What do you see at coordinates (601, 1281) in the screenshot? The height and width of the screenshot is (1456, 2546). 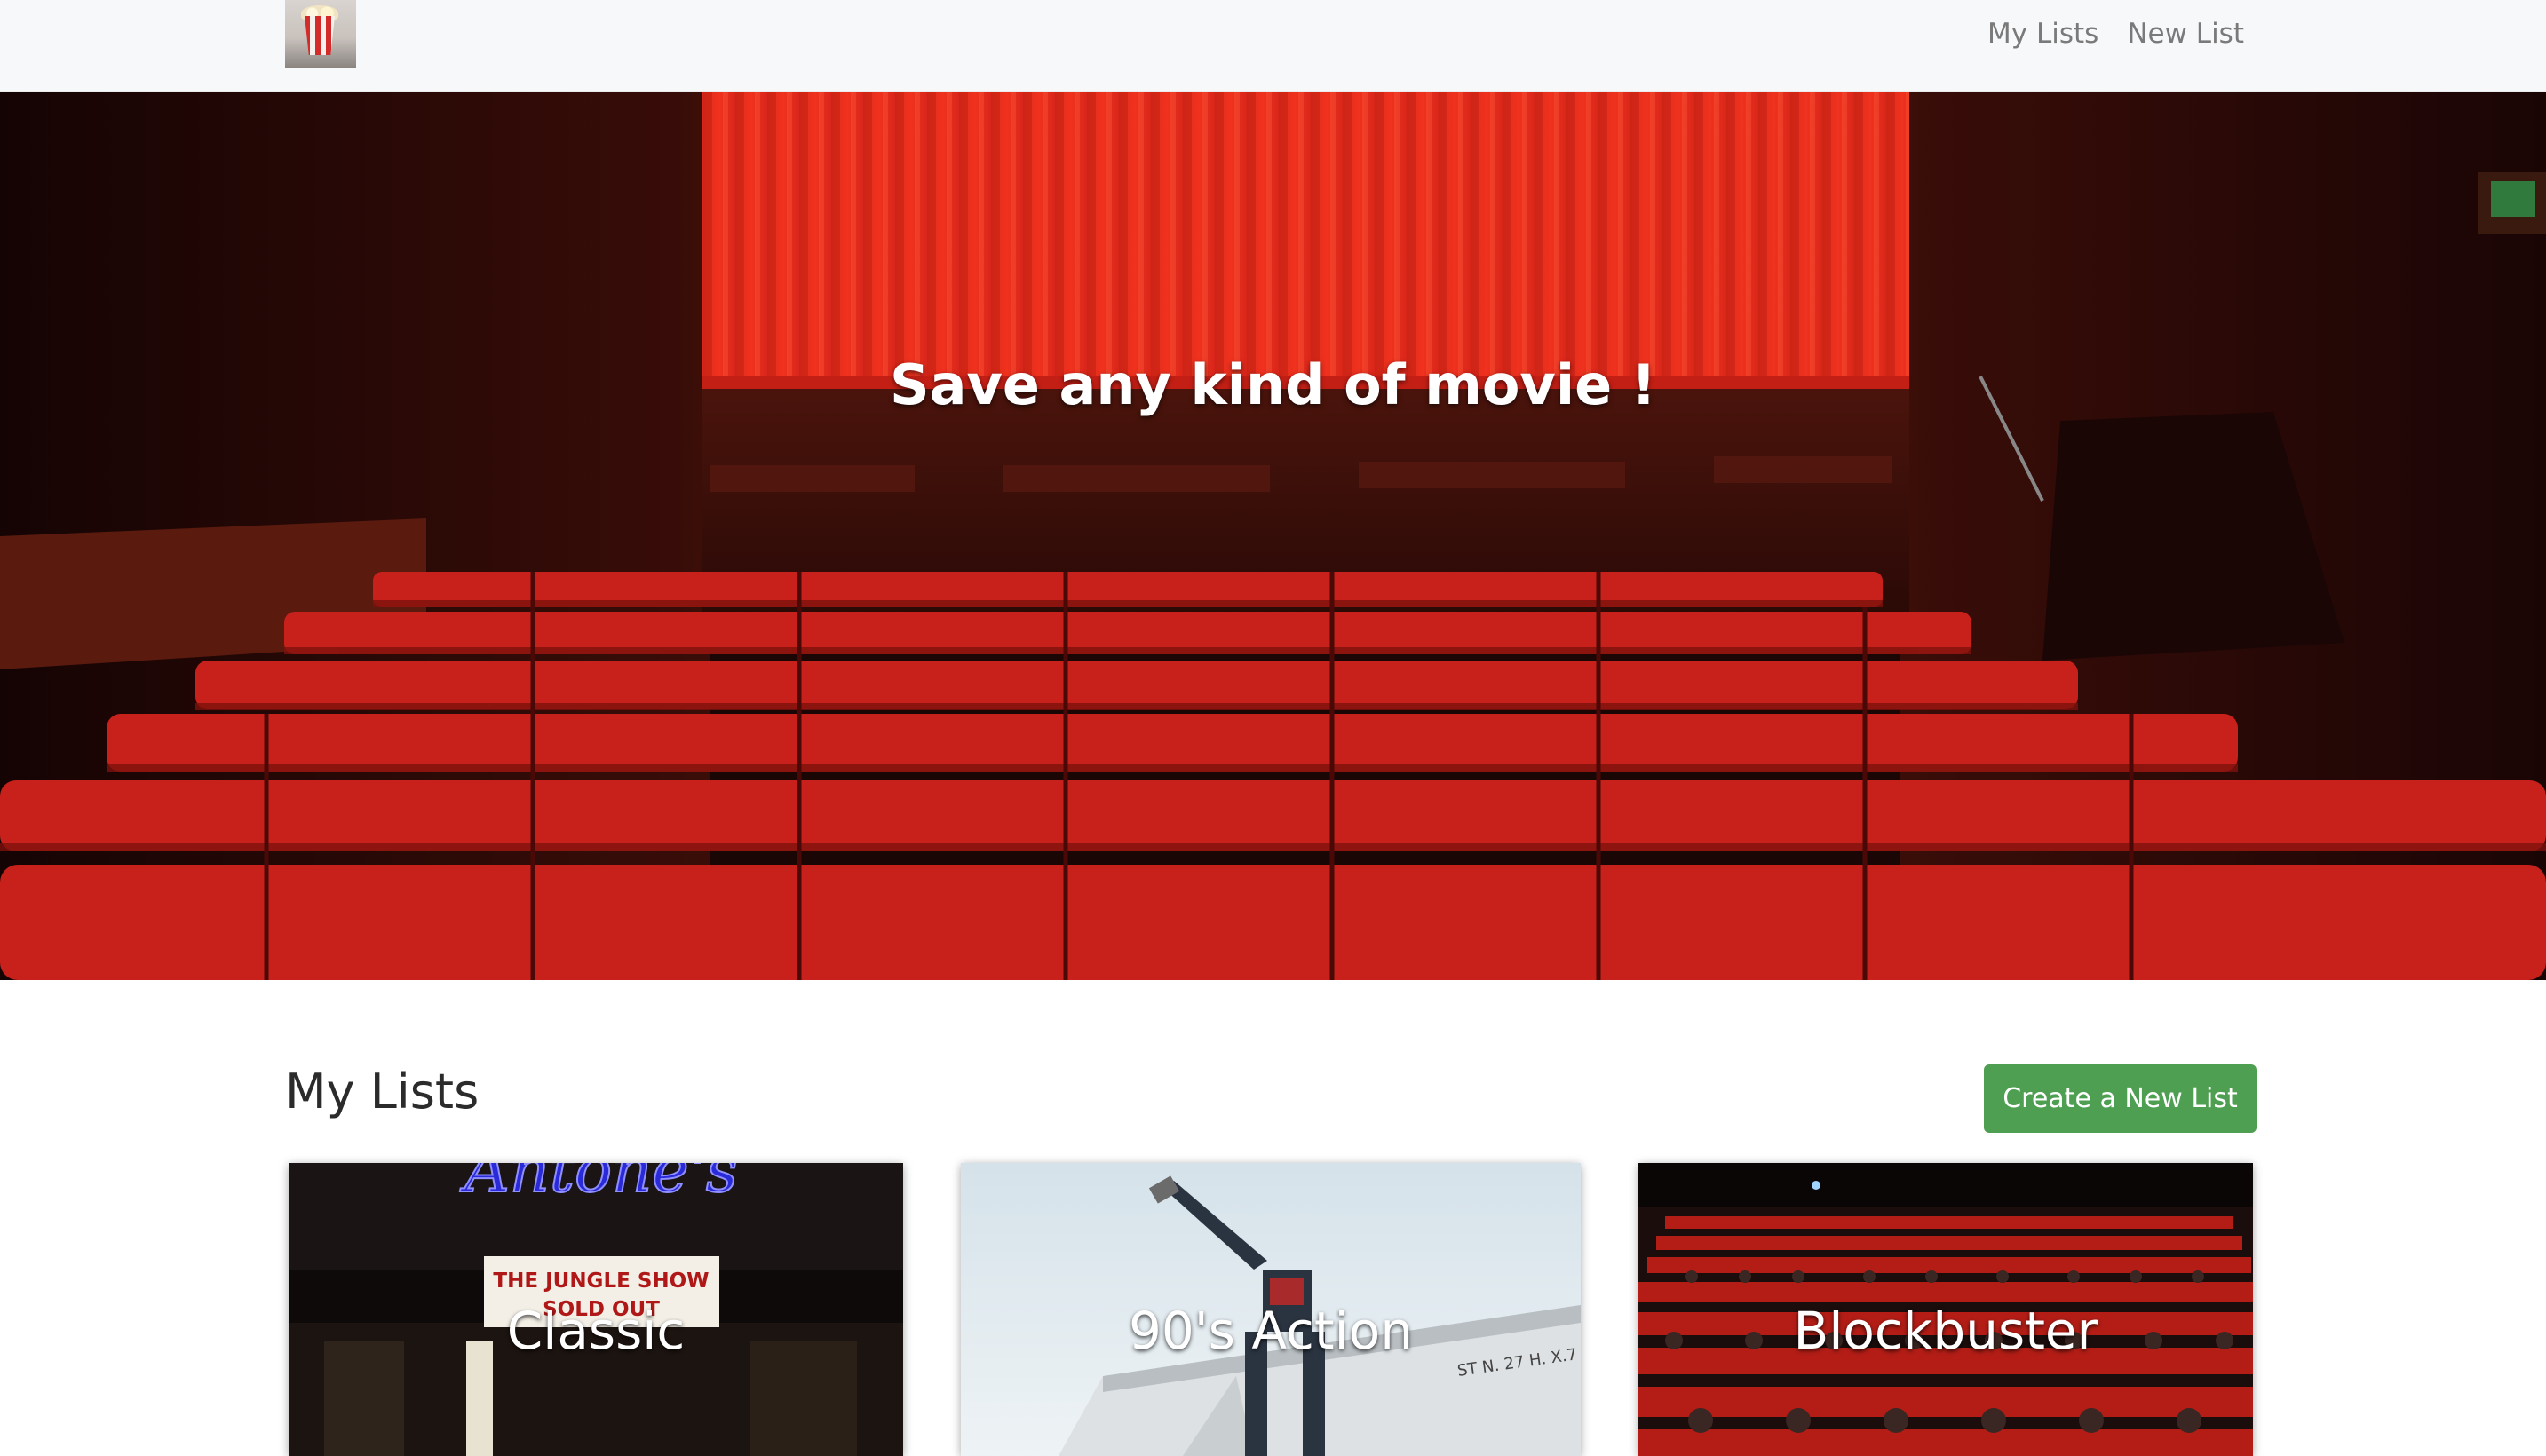 I see `marquee-line-1: THE JUNGLE SHOW` at bounding box center [601, 1281].